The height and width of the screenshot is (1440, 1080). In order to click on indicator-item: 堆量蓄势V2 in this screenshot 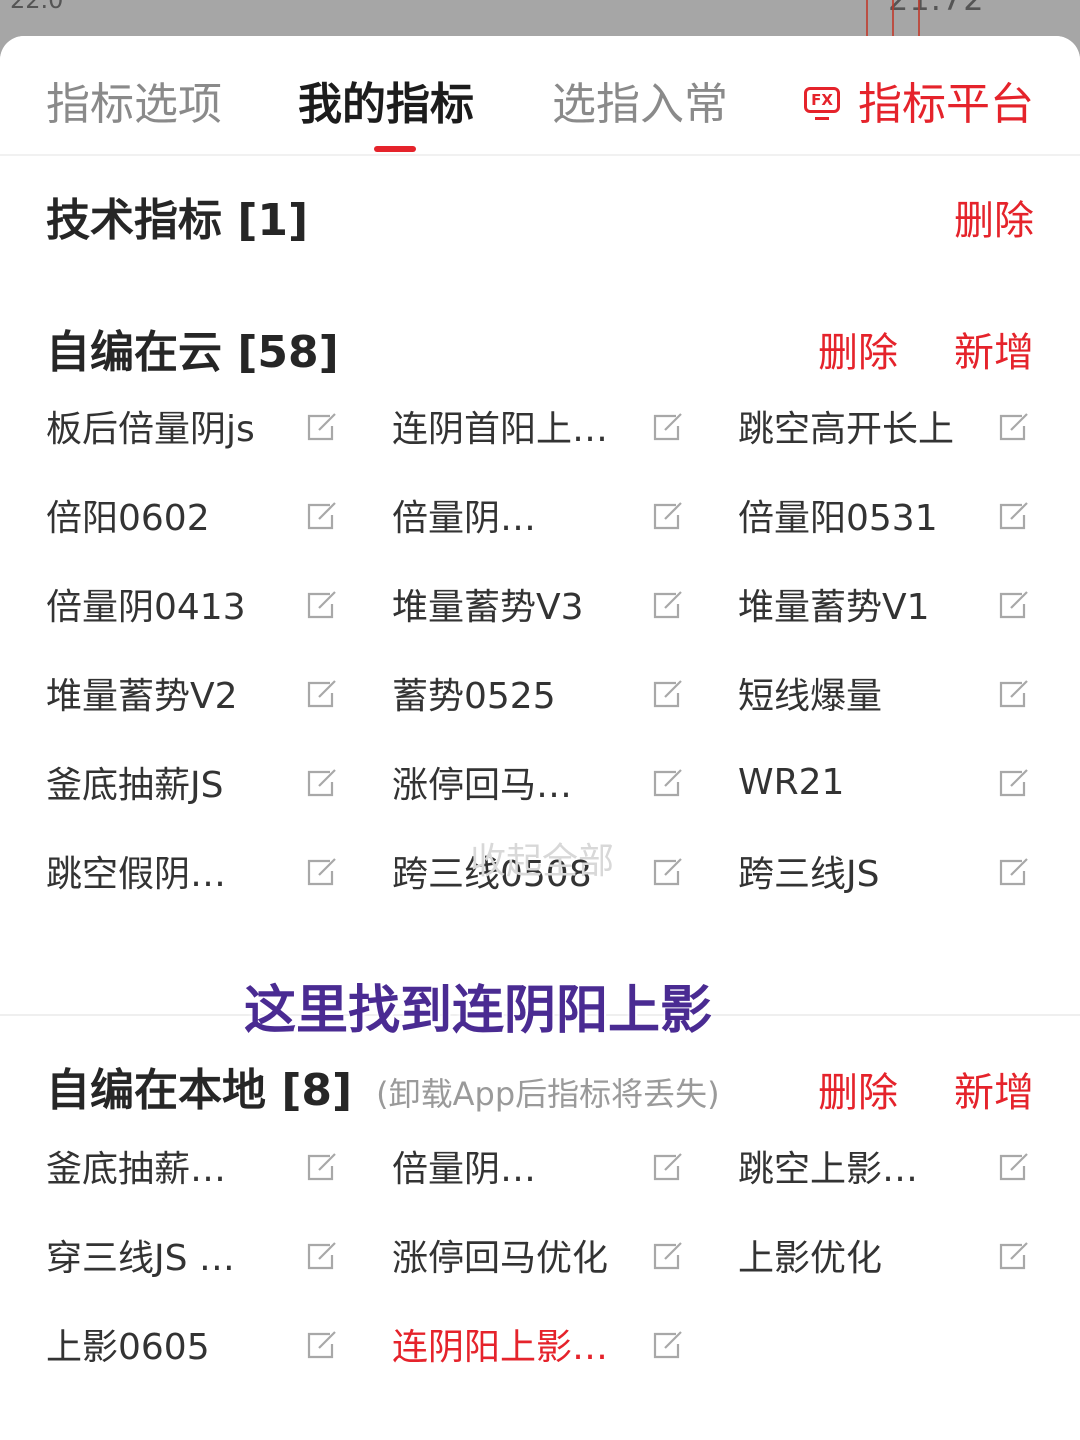, I will do `click(196, 693)`.